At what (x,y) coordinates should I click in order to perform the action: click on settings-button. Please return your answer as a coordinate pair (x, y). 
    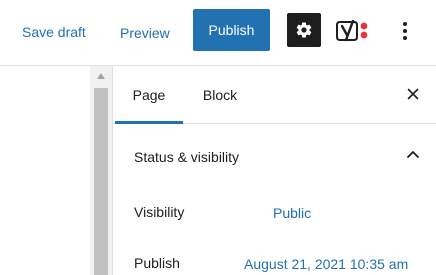
    Looking at the image, I should click on (304, 30).